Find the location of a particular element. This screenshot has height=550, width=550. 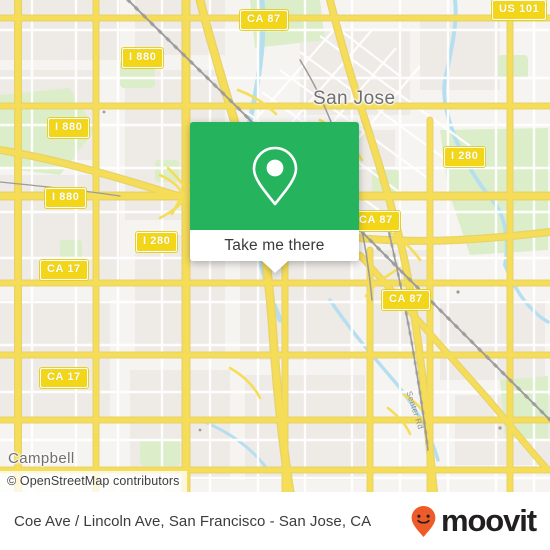

shield-ca-87-center: CA 87 is located at coordinates (376, 221).